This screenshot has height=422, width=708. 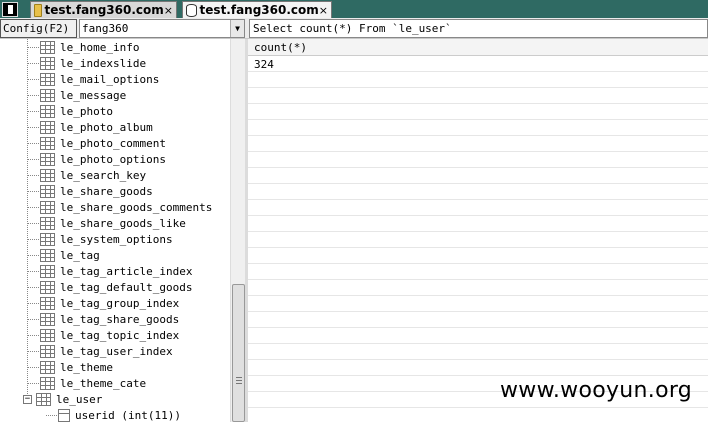 I want to click on tab-bar: test.fang360.com × test.fang360.com ×, so click(x=354, y=9).